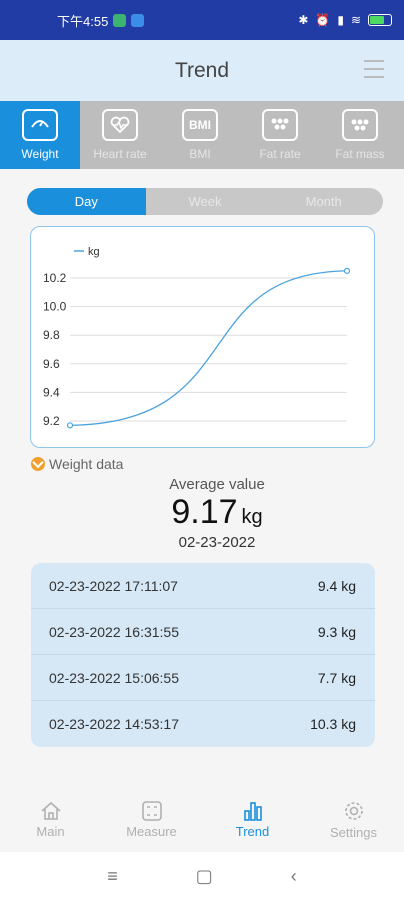  I want to click on page-title: Trend, so click(202, 70).